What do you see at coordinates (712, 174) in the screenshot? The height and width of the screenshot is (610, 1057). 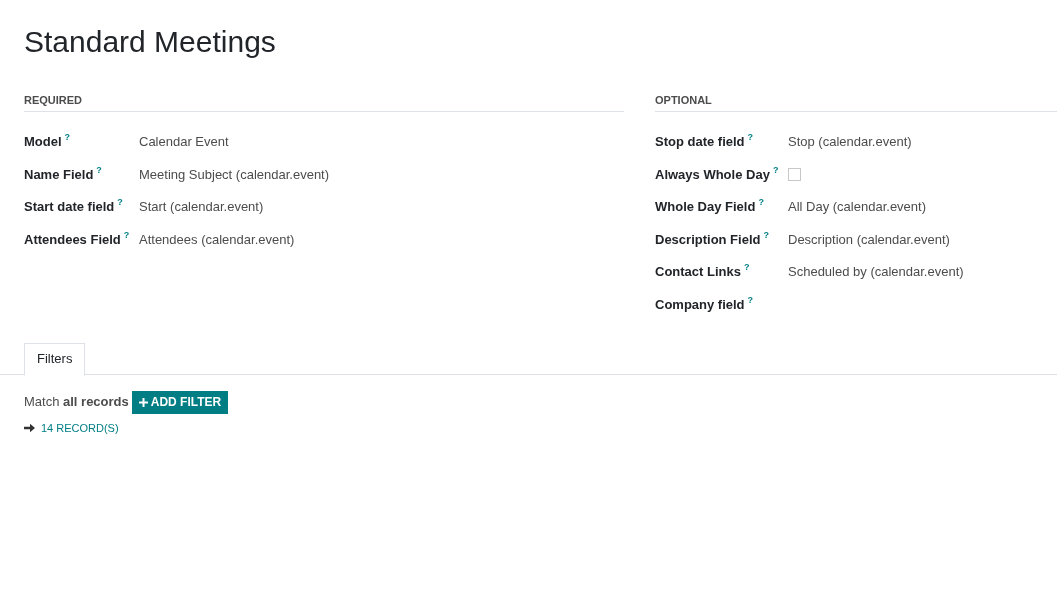 I see `field-label: Always Whole Day` at bounding box center [712, 174].